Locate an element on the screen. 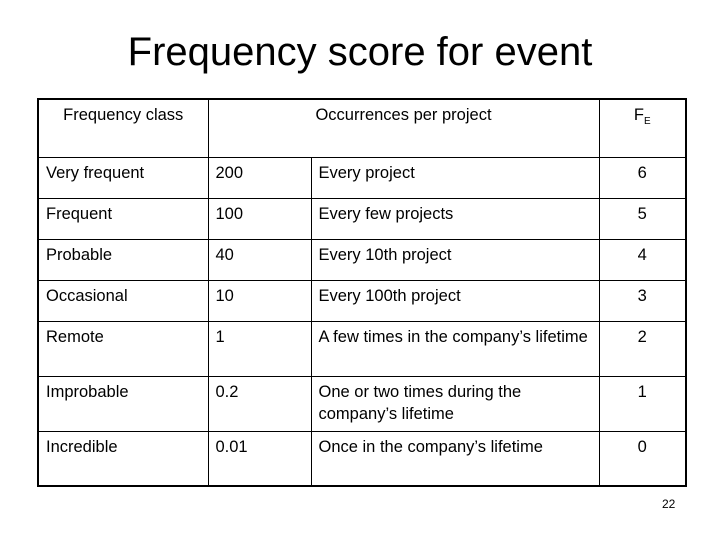  cell-fe: 1 is located at coordinates (642, 403).